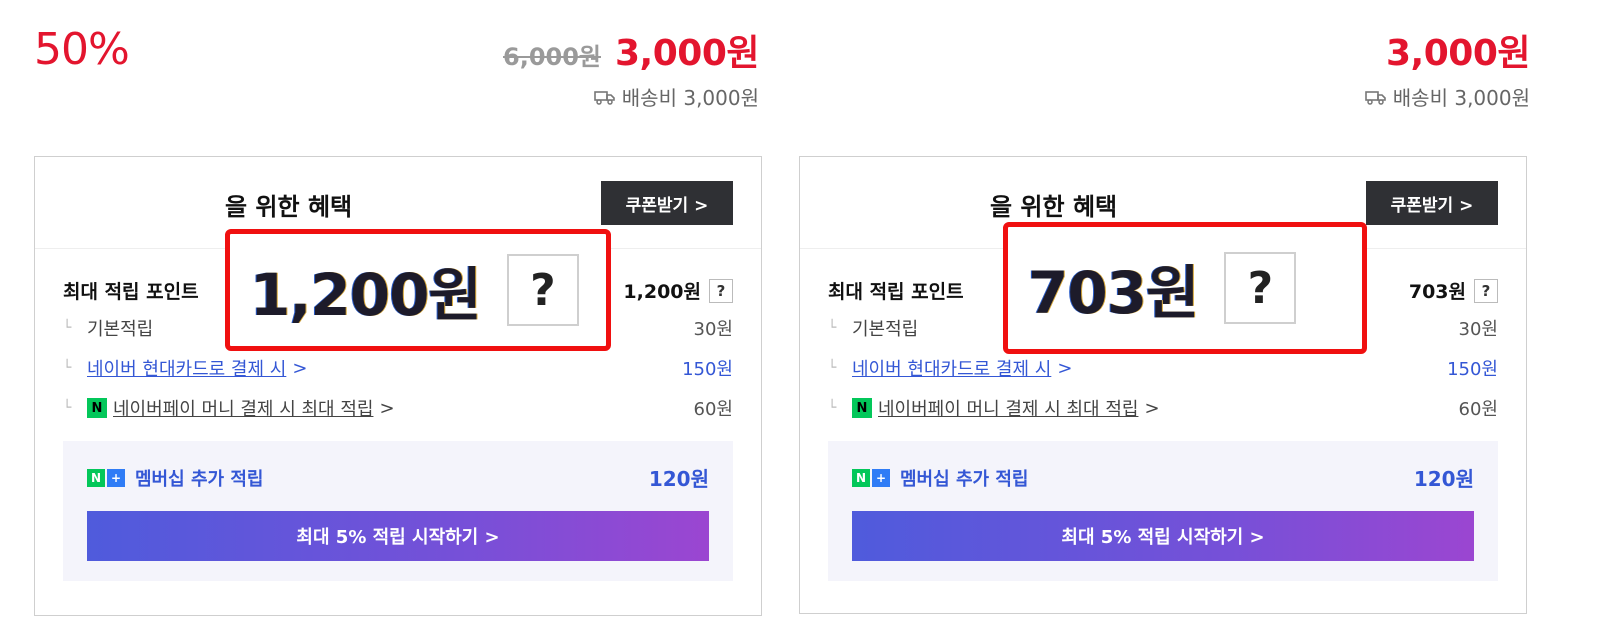 The width and height of the screenshot is (1600, 641). I want to click on price-line: 3,000원, so click(1458, 50).